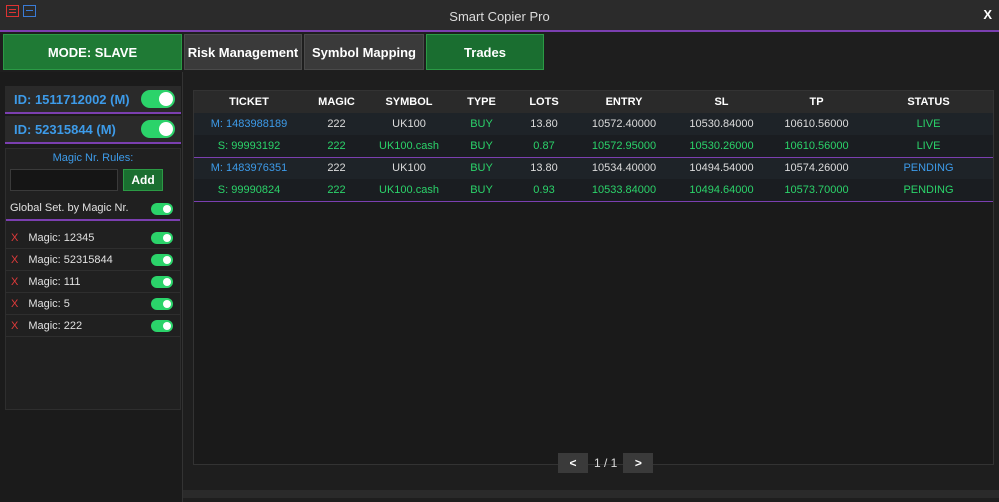 This screenshot has height=502, width=999. What do you see at coordinates (70, 259) in the screenshot?
I see `magic-rule-label: Magic: 52315844` at bounding box center [70, 259].